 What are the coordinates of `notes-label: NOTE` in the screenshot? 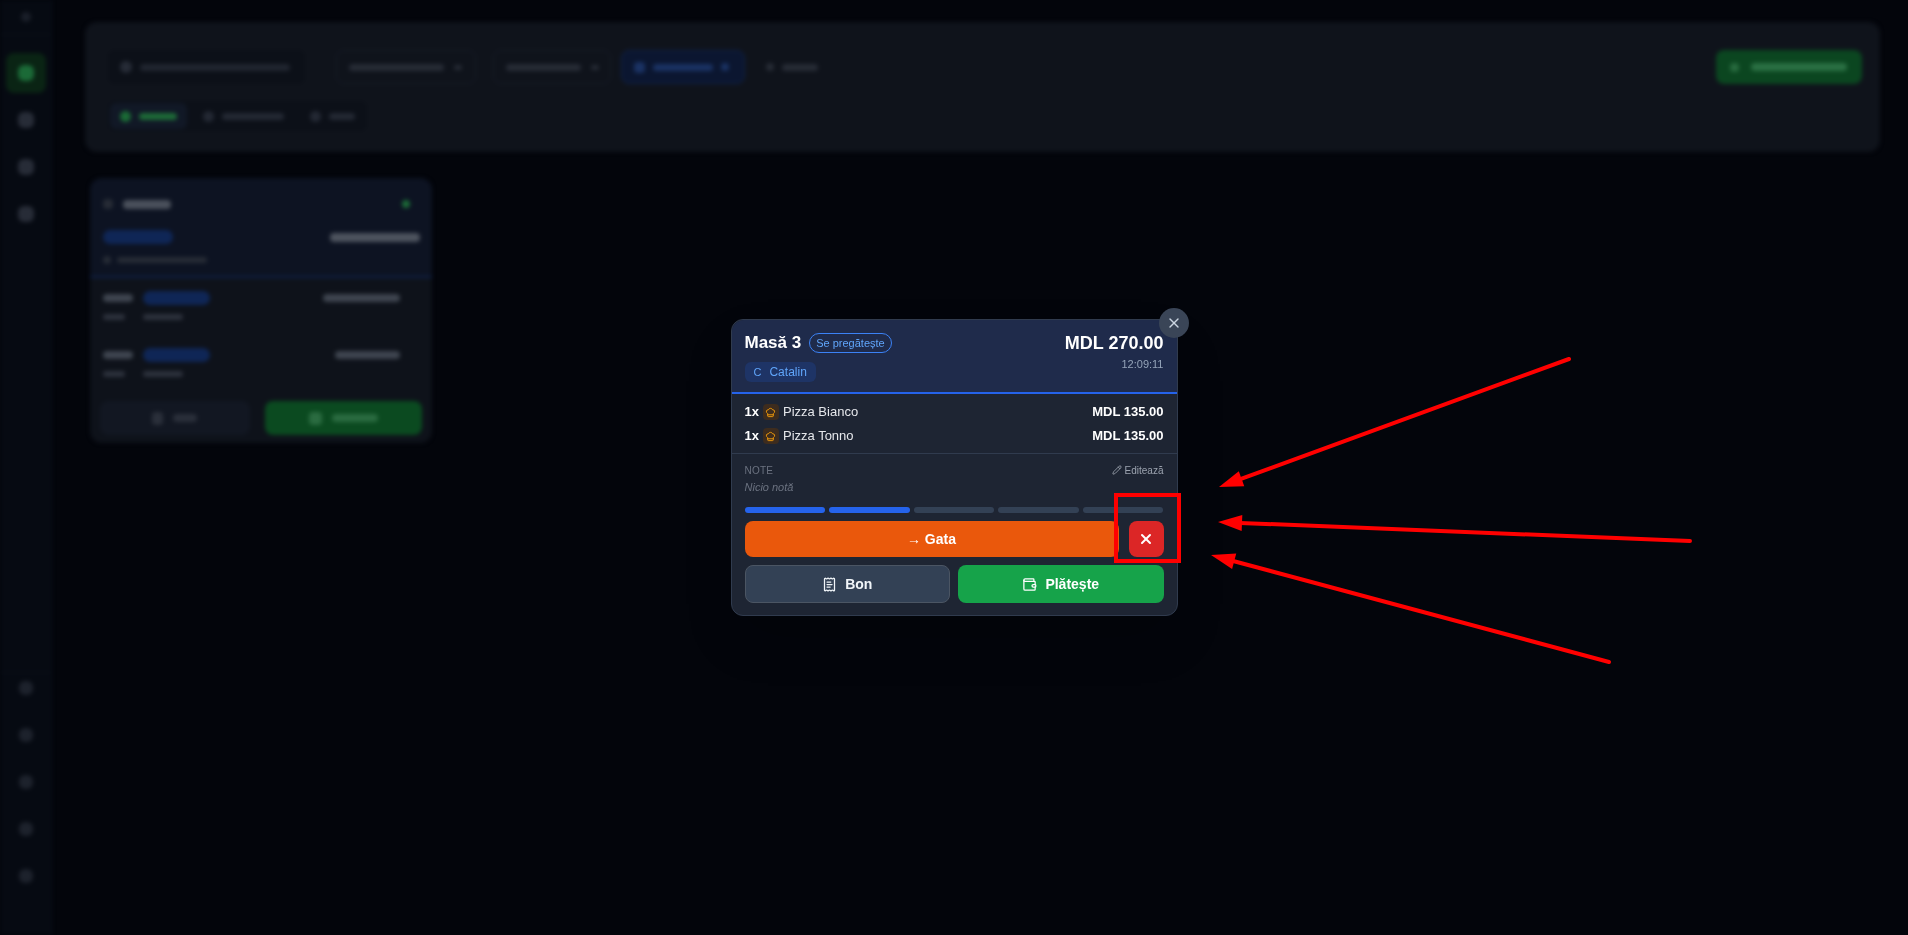 It's located at (759, 470).